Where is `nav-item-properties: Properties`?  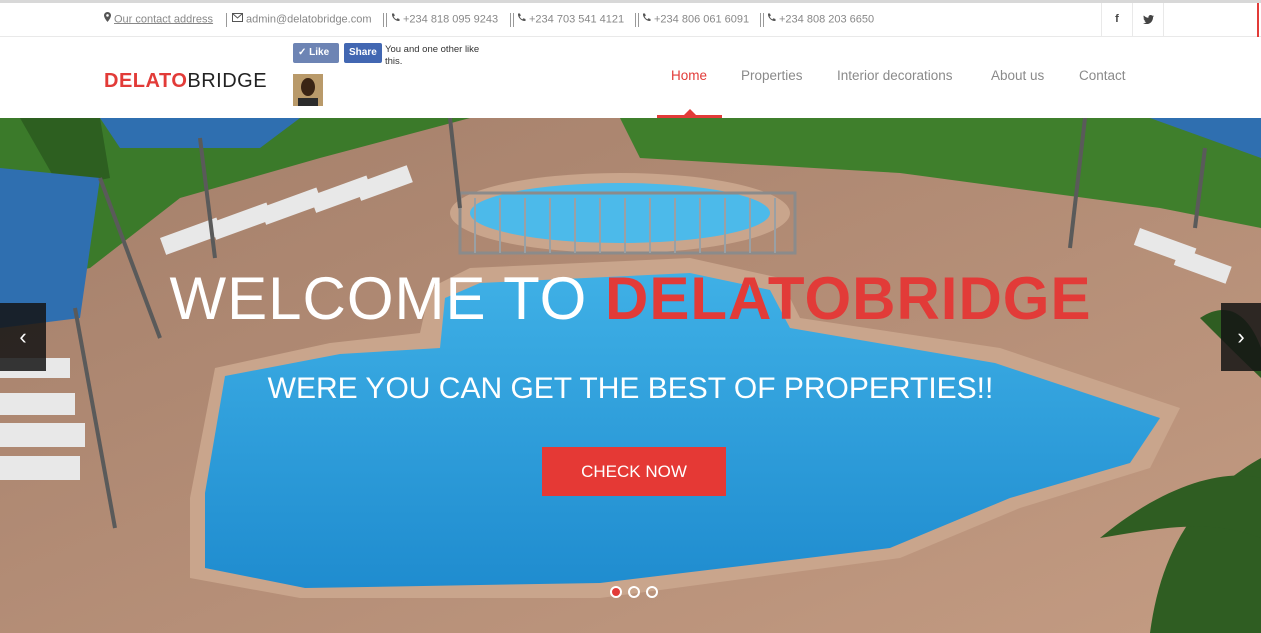
nav-item-properties: Properties is located at coordinates (772, 75).